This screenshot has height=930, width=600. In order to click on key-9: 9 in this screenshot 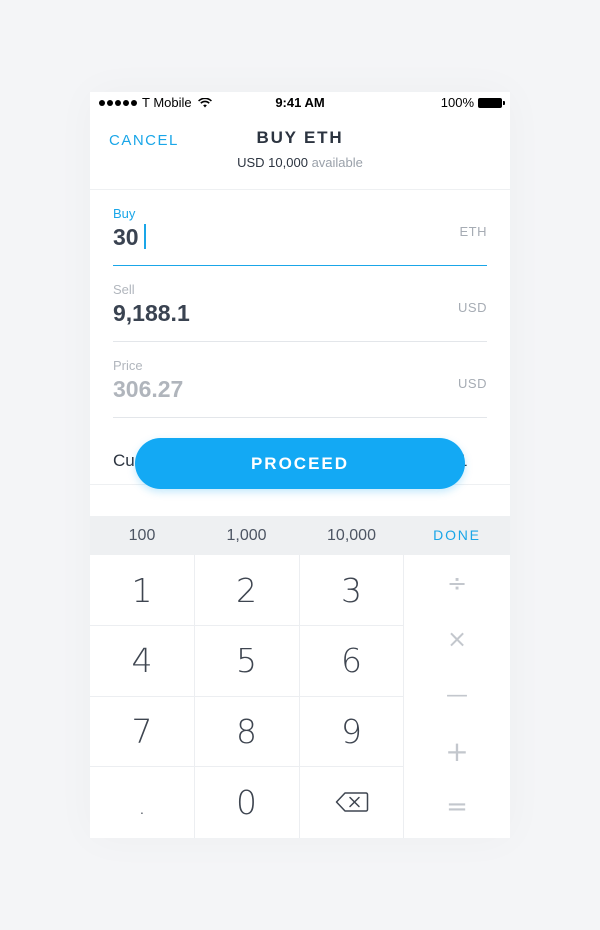, I will do `click(351, 731)`.